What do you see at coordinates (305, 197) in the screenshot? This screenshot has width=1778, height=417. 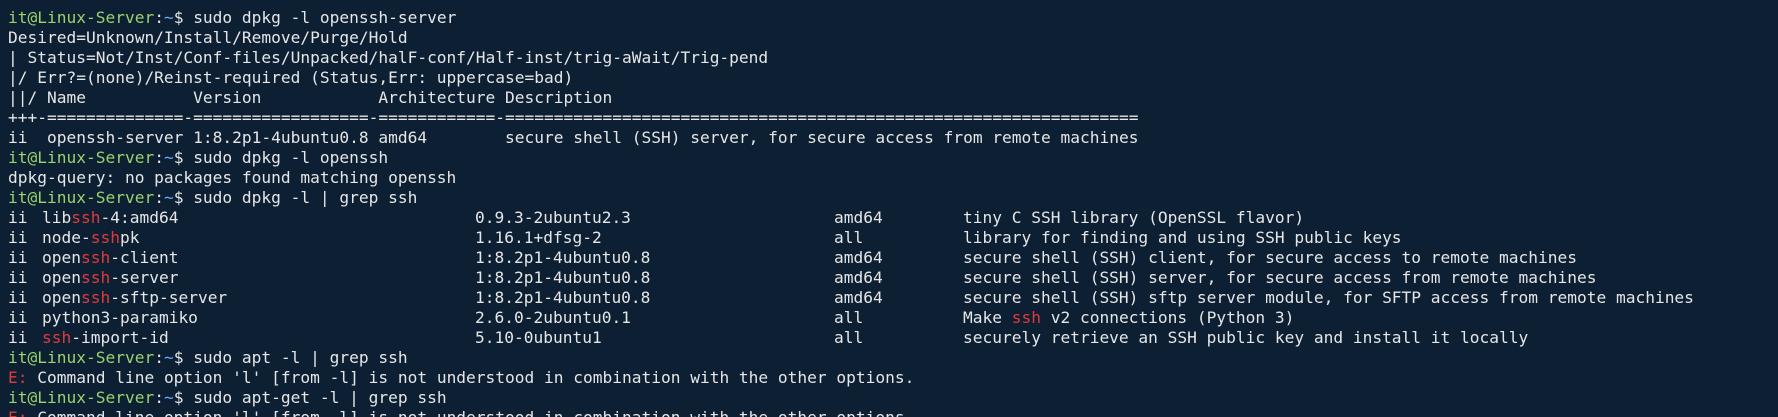 I see `command-text: sudo dpkg -l | grep ssh` at bounding box center [305, 197].